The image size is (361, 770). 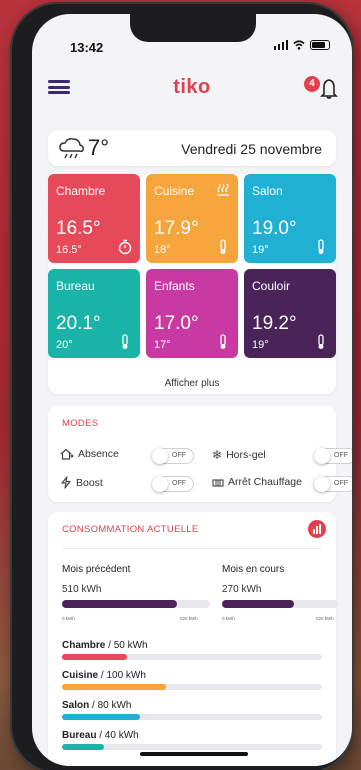 What do you see at coordinates (81, 191) in the screenshot?
I see `room-name: Chambre` at bounding box center [81, 191].